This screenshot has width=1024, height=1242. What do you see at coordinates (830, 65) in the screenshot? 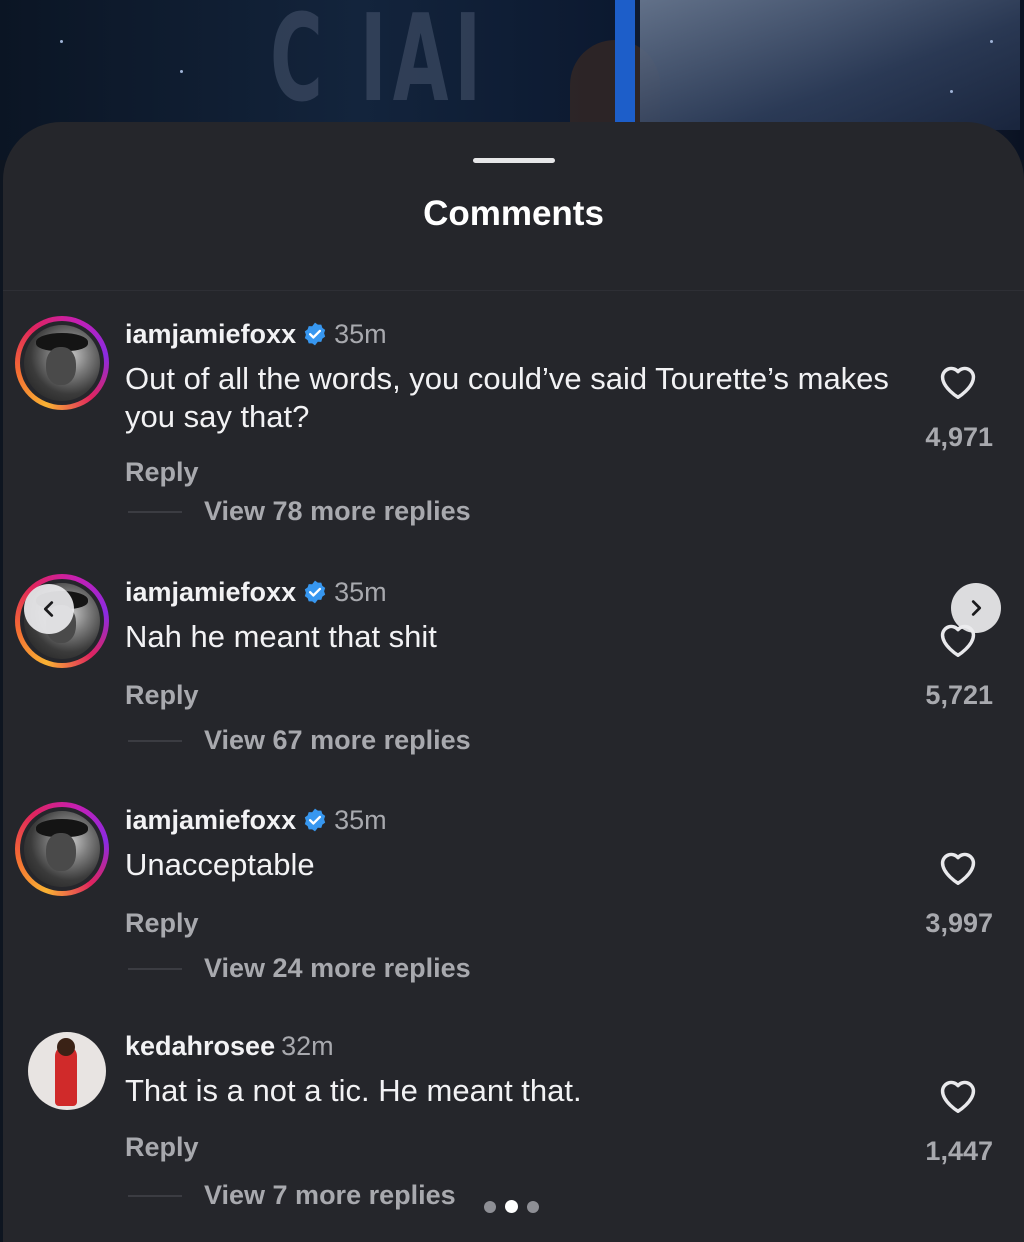
I see `background-screen` at bounding box center [830, 65].